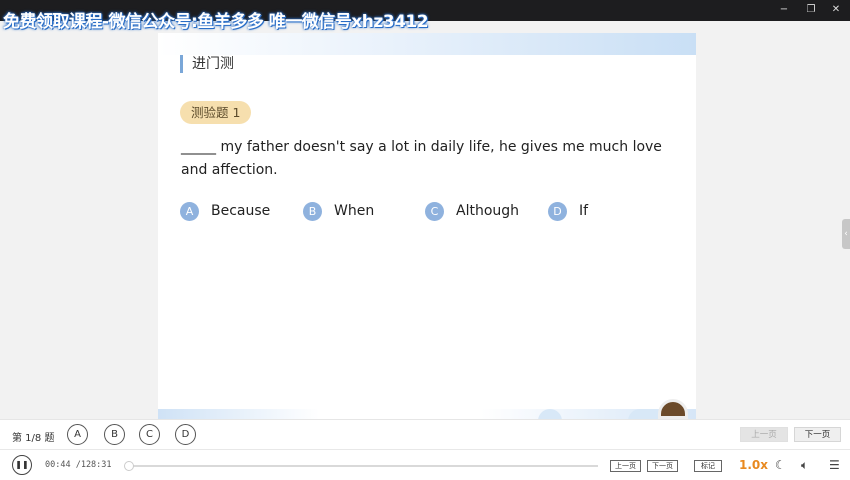 The height and width of the screenshot is (480, 850). I want to click on watermark-text: 免费领取课程-微信公众号:鱼羊多多 唯一微信号xhz3412, so click(216, 22).